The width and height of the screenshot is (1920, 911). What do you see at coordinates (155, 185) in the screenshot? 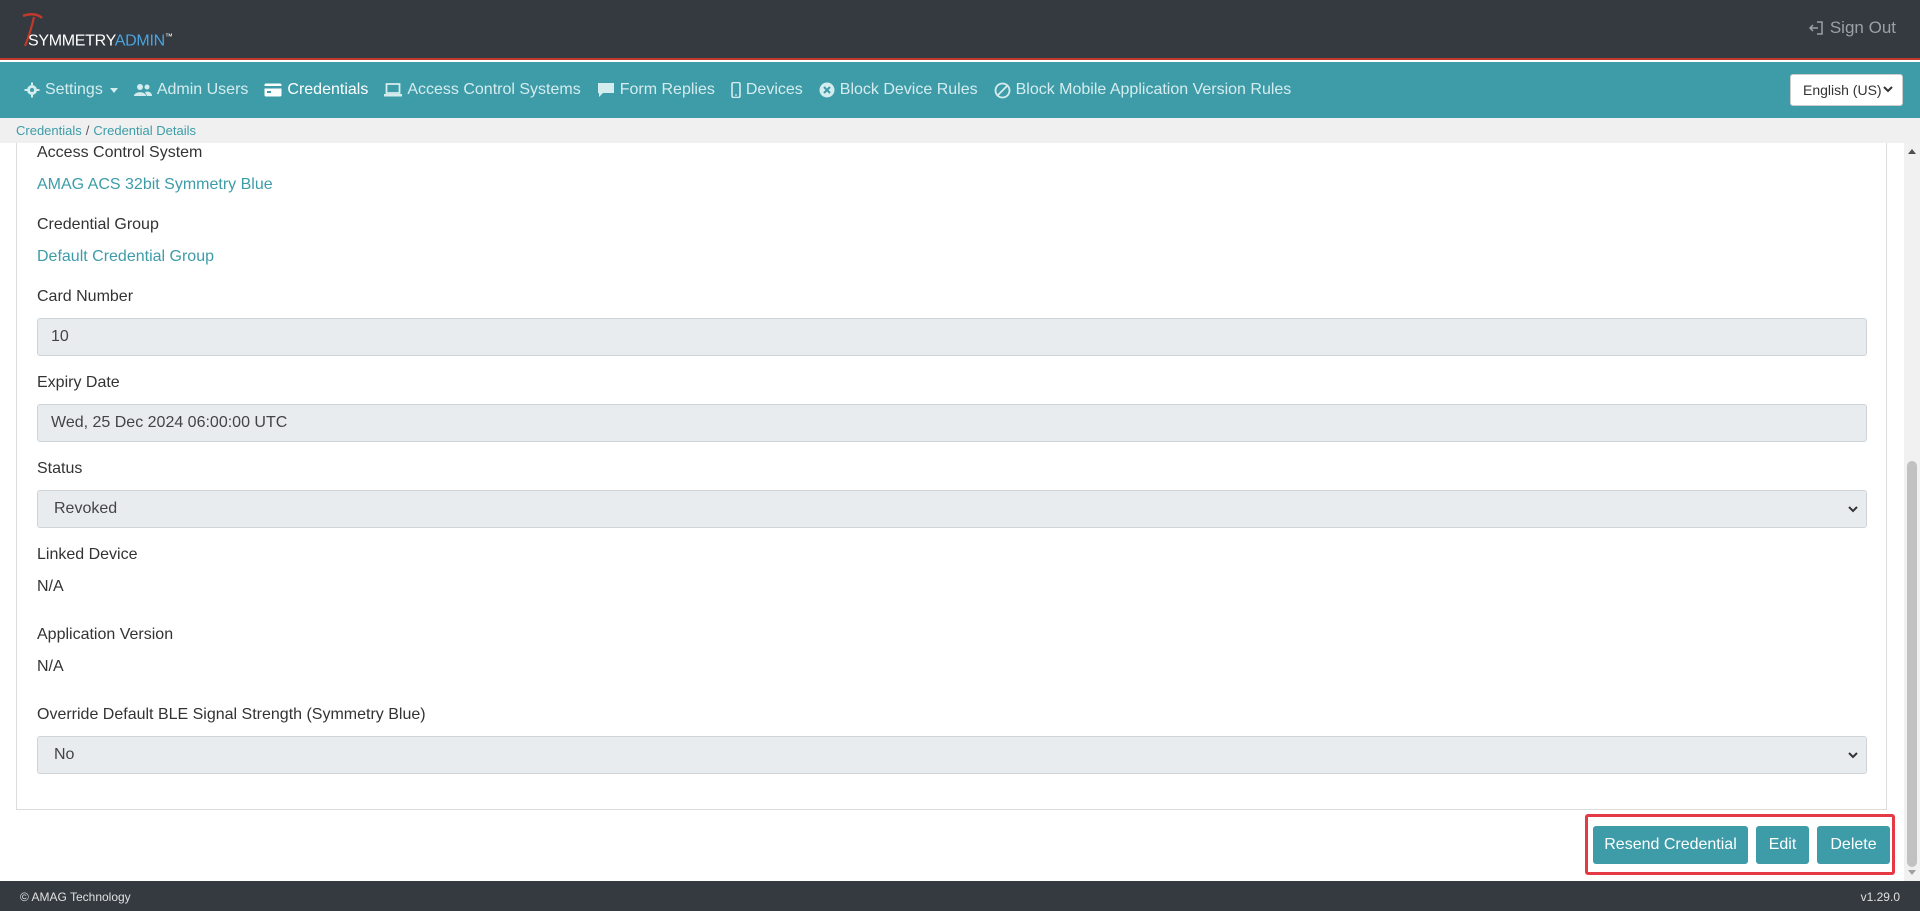
I see `access-control-system-link: AMAG ACS 32bit Symmetry Blue` at bounding box center [155, 185].